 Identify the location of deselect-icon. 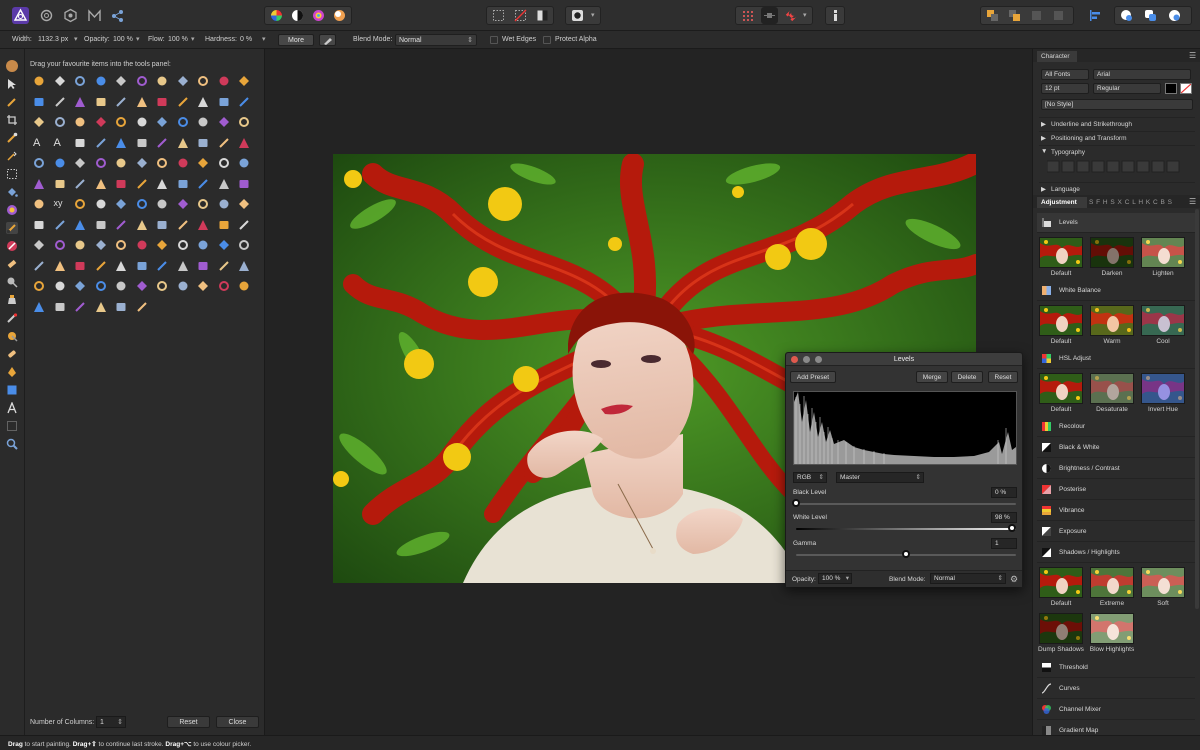
(520, 15).